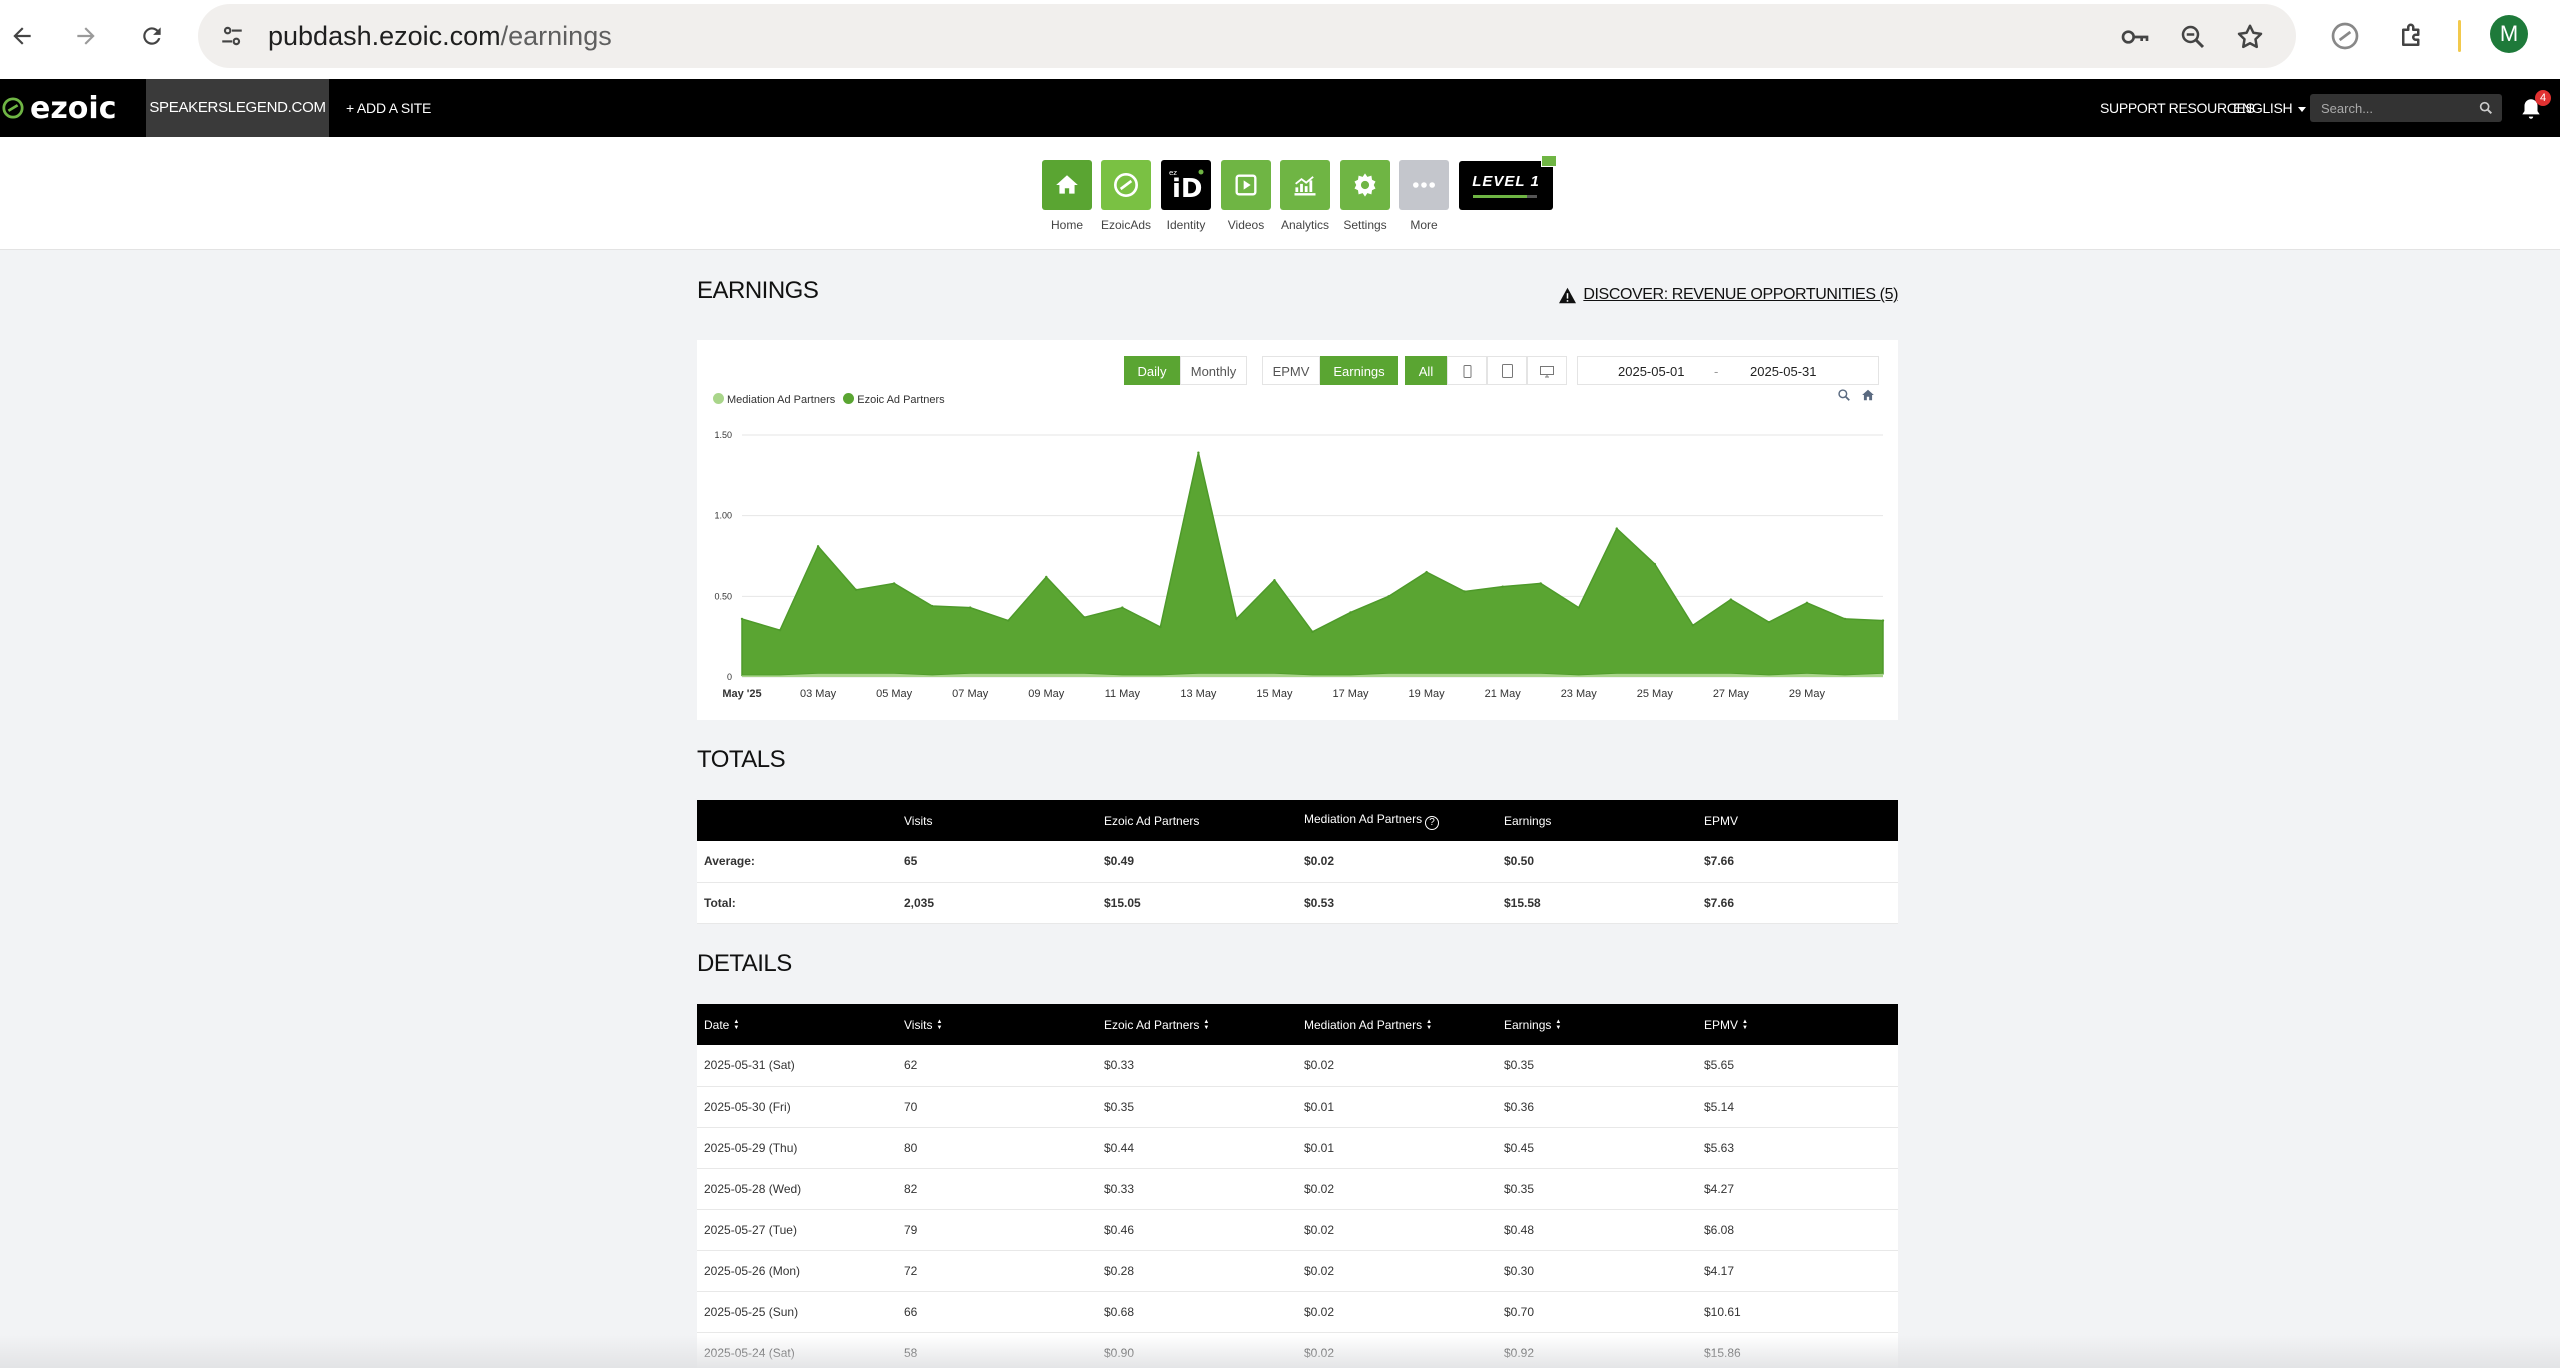  Describe the element at coordinates (1432, 822) in the screenshot. I see `help-icon: ?` at that location.